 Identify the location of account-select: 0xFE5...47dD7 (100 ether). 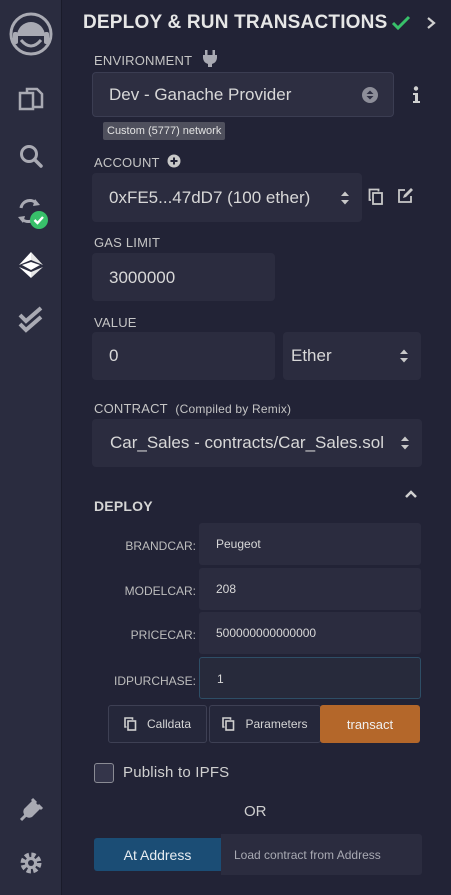
(227, 197).